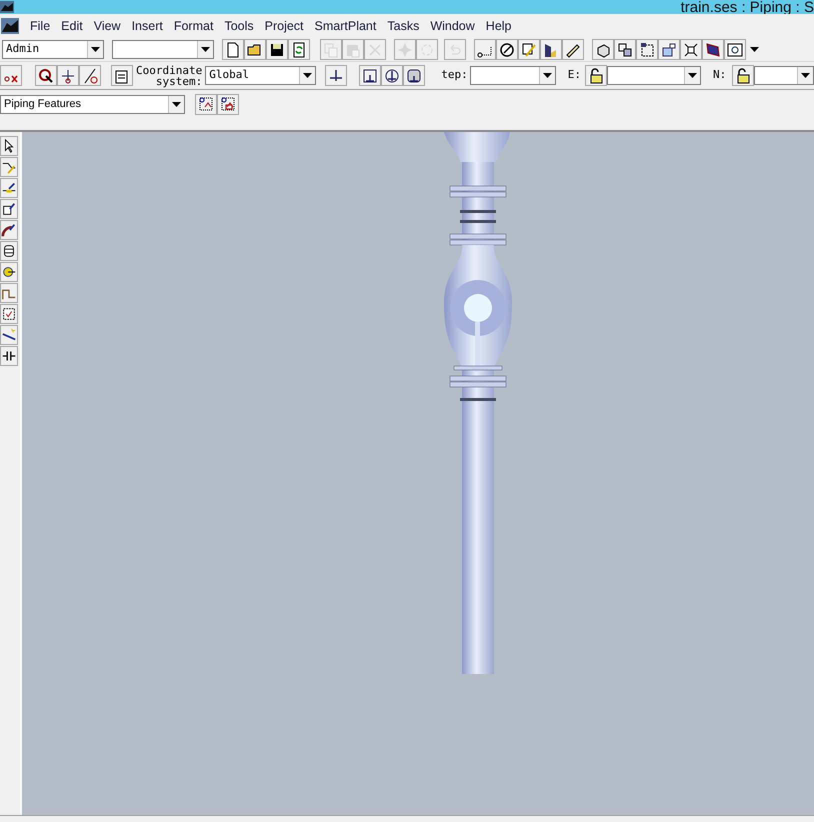 This screenshot has width=814, height=822. What do you see at coordinates (454, 75) in the screenshot?
I see `step-label: tep:` at bounding box center [454, 75].